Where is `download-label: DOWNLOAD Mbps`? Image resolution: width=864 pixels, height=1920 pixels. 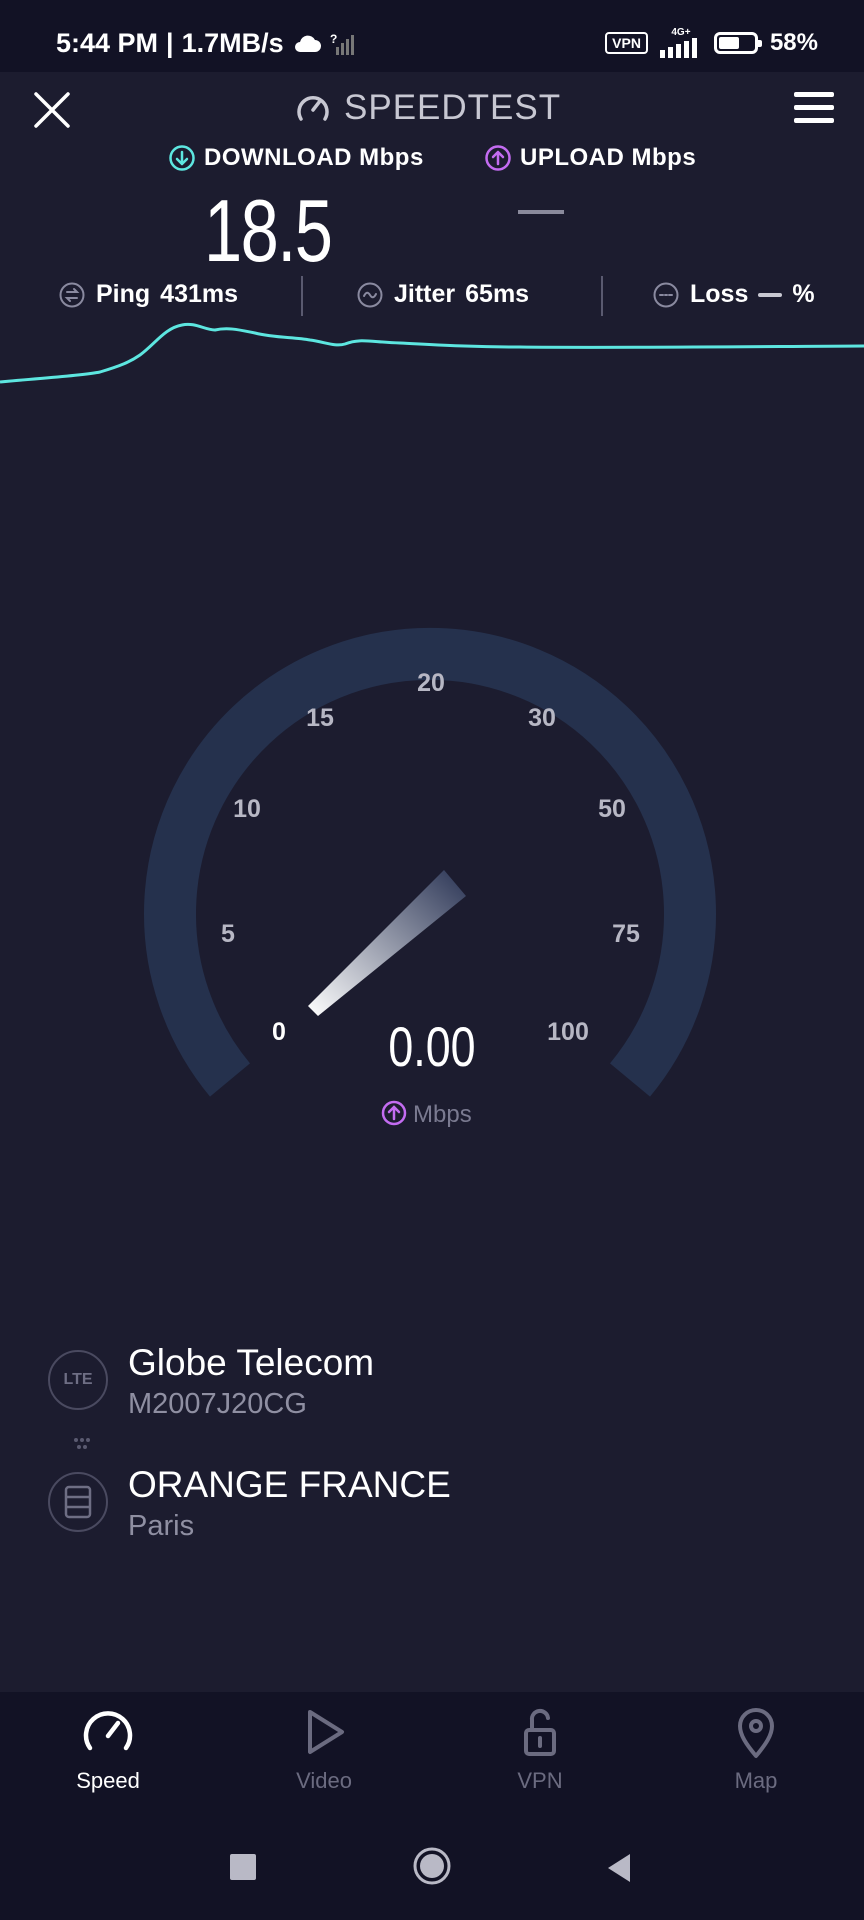 download-label: DOWNLOAD Mbps is located at coordinates (296, 158).